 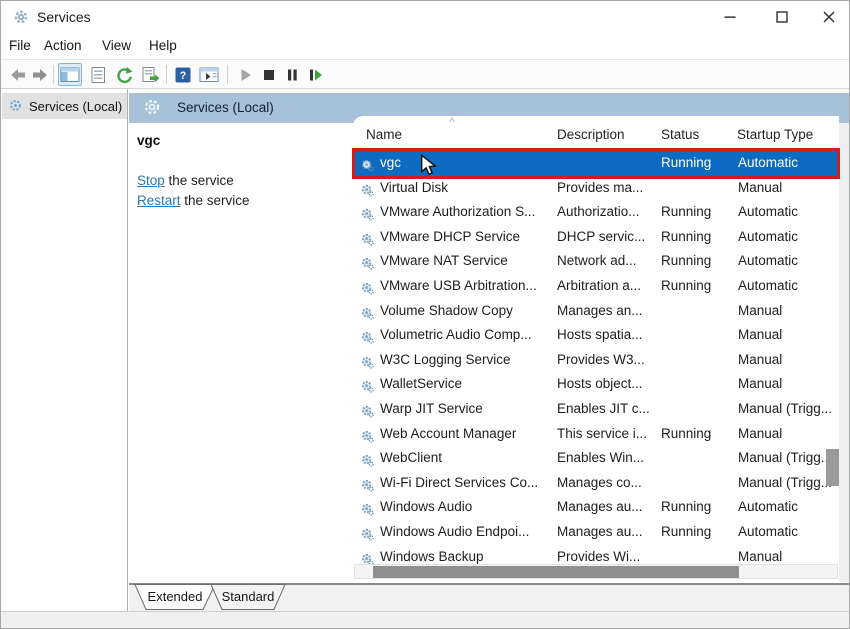 I want to click on table-row: Volume Shadow Copy Manages an... Manual, so click(x=596, y=311).